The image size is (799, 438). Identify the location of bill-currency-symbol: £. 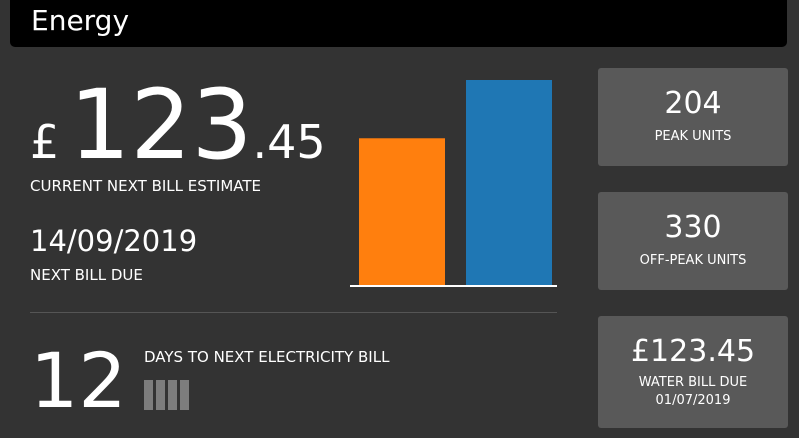
(45, 142).